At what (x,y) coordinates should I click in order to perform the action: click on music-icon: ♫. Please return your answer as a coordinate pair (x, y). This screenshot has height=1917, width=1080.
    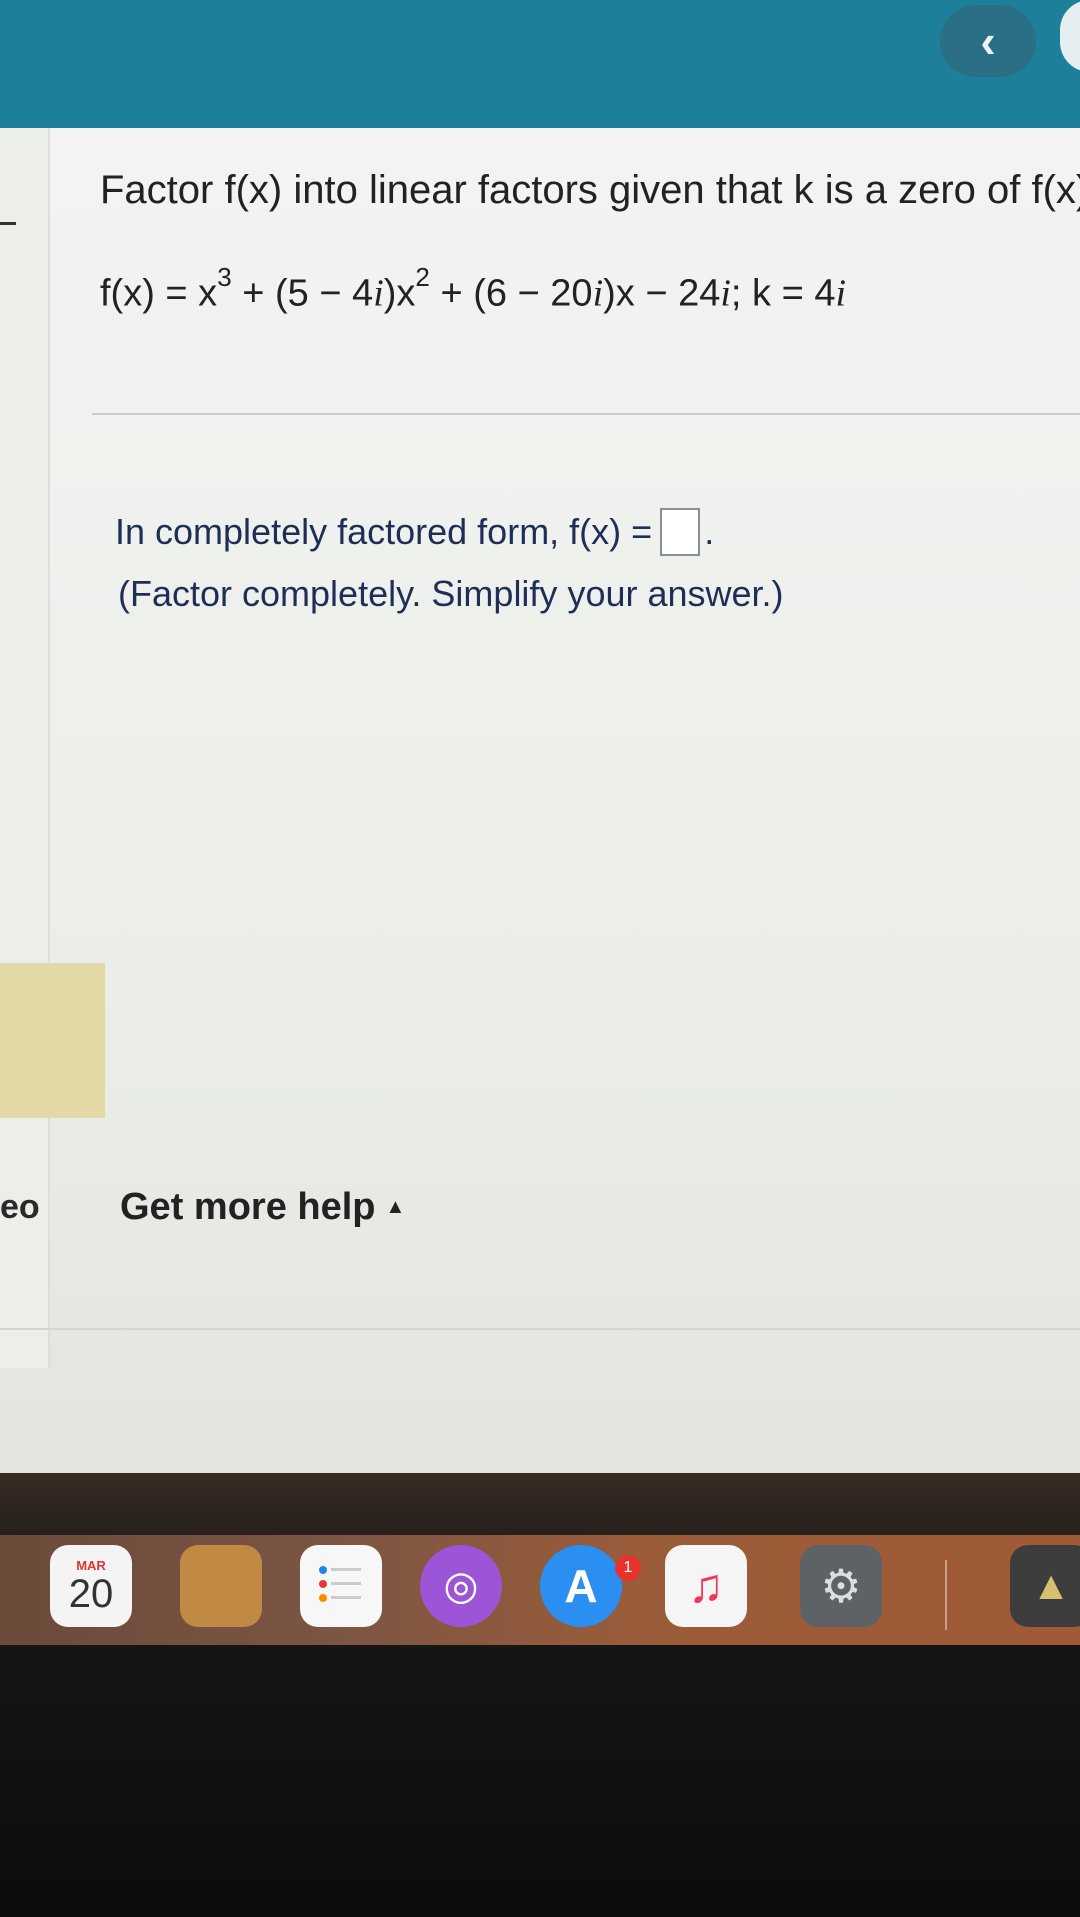
    Looking at the image, I should click on (706, 1586).